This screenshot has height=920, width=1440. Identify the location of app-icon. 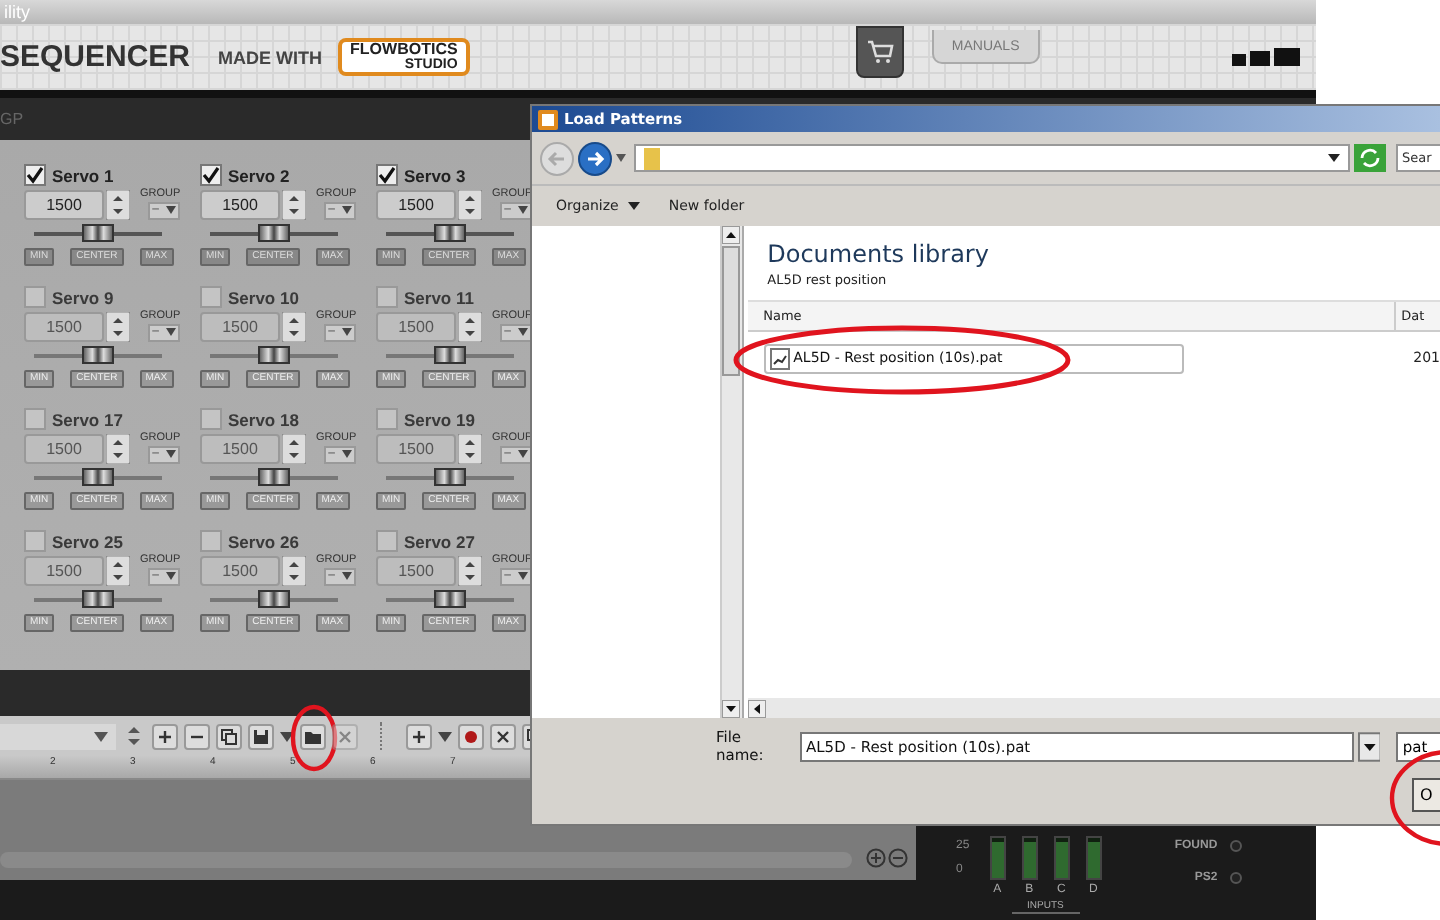
(548, 119).